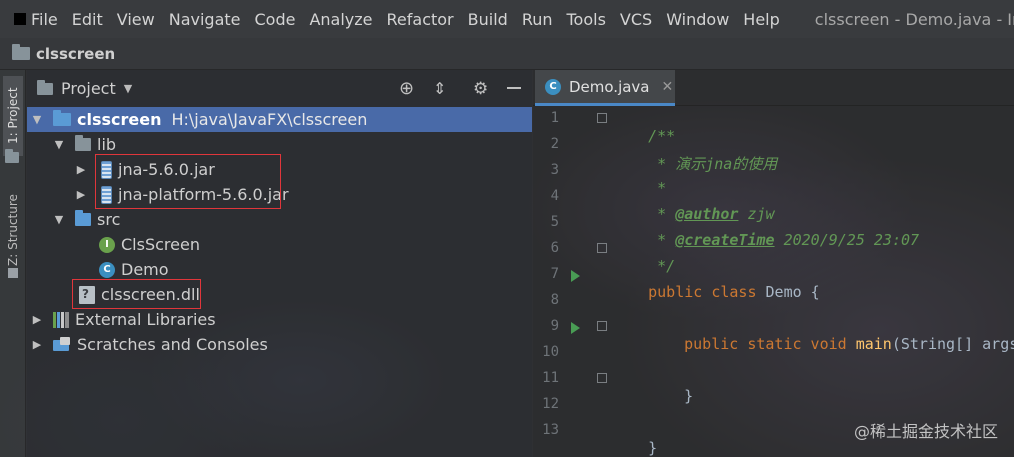  I want to click on tree-label: Demo, so click(145, 269).